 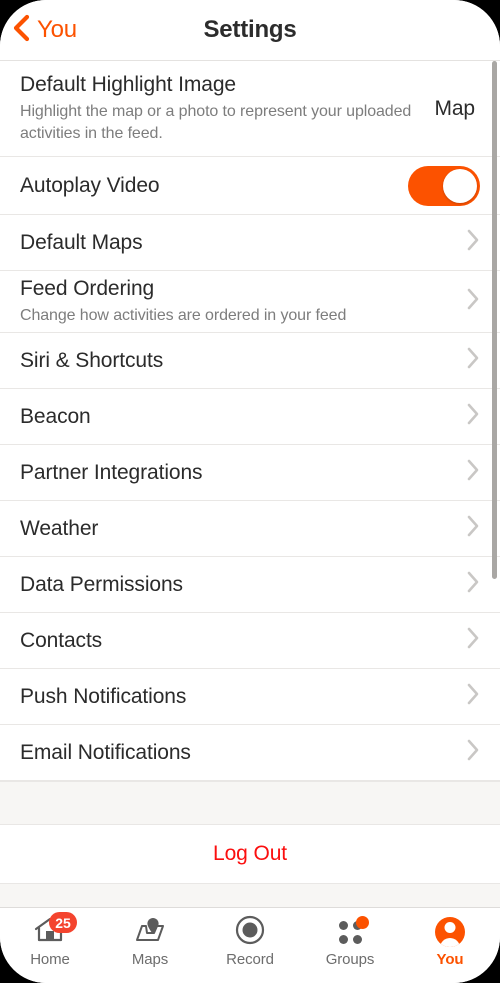 I want to click on row-text-block: Contacts, so click(x=243, y=641).